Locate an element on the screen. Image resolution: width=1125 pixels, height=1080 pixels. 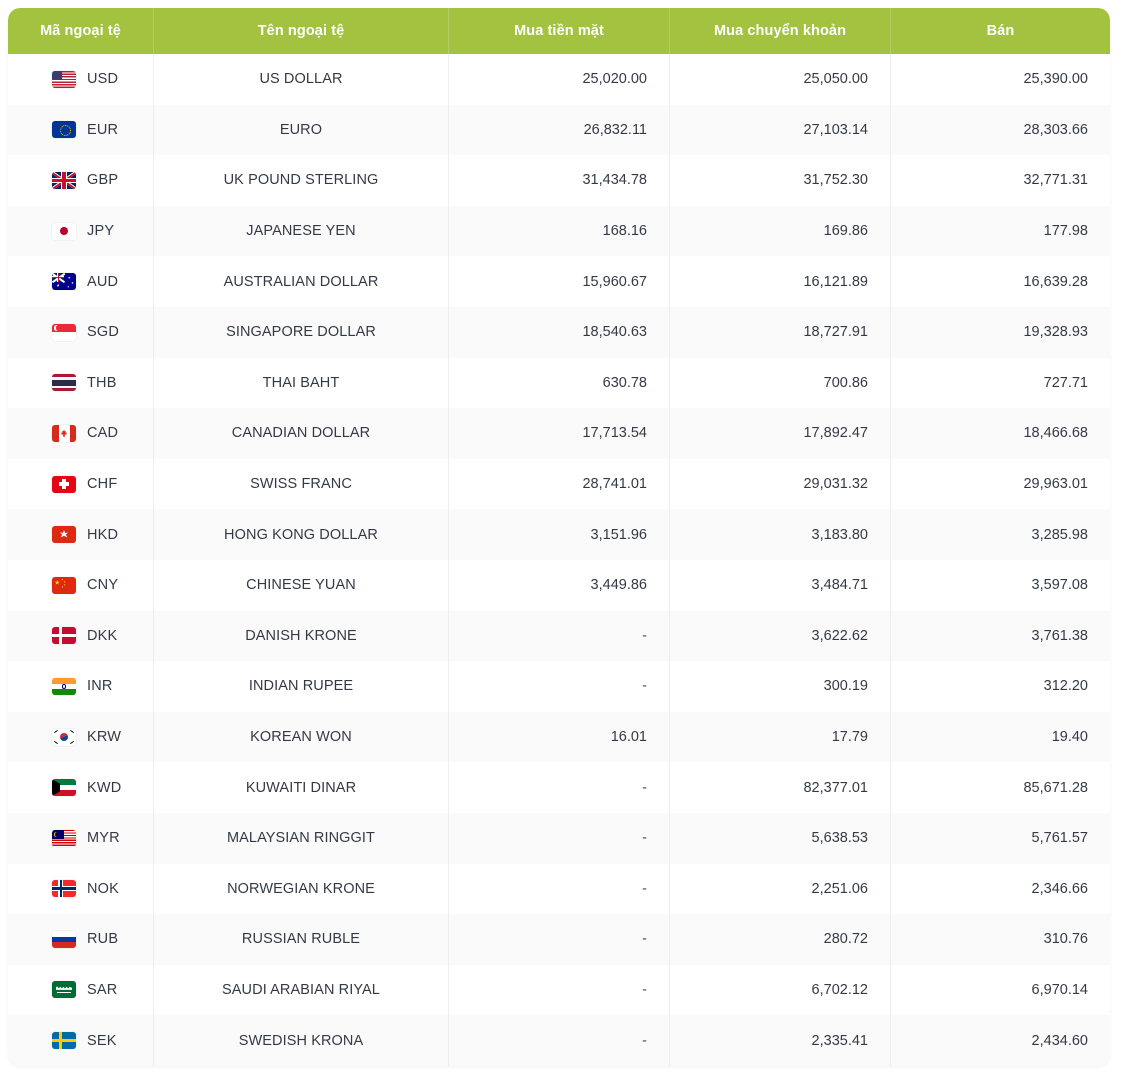
se-flag-icon is located at coordinates (64, 1041).